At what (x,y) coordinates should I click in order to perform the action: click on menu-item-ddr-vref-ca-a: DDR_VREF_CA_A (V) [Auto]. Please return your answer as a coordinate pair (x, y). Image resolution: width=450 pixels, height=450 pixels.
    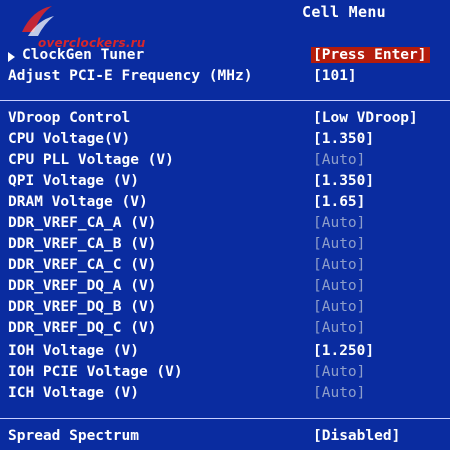
    Looking at the image, I should click on (225, 225).